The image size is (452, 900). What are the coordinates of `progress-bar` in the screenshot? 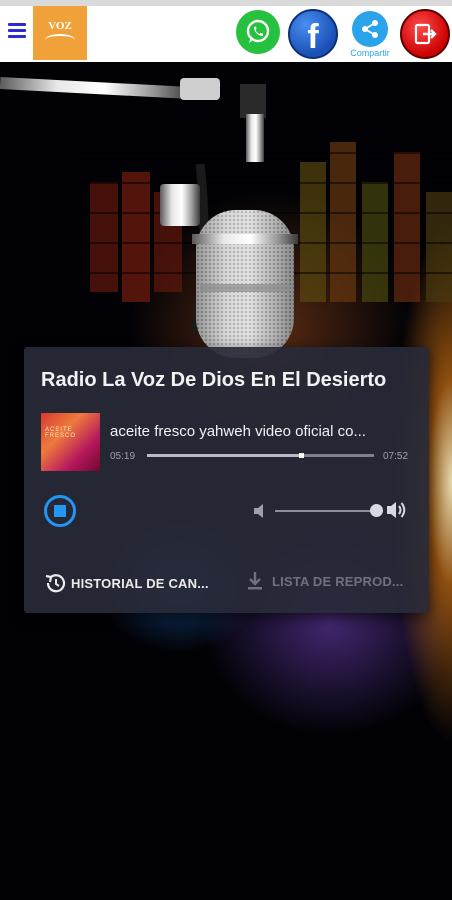 It's located at (260, 455).